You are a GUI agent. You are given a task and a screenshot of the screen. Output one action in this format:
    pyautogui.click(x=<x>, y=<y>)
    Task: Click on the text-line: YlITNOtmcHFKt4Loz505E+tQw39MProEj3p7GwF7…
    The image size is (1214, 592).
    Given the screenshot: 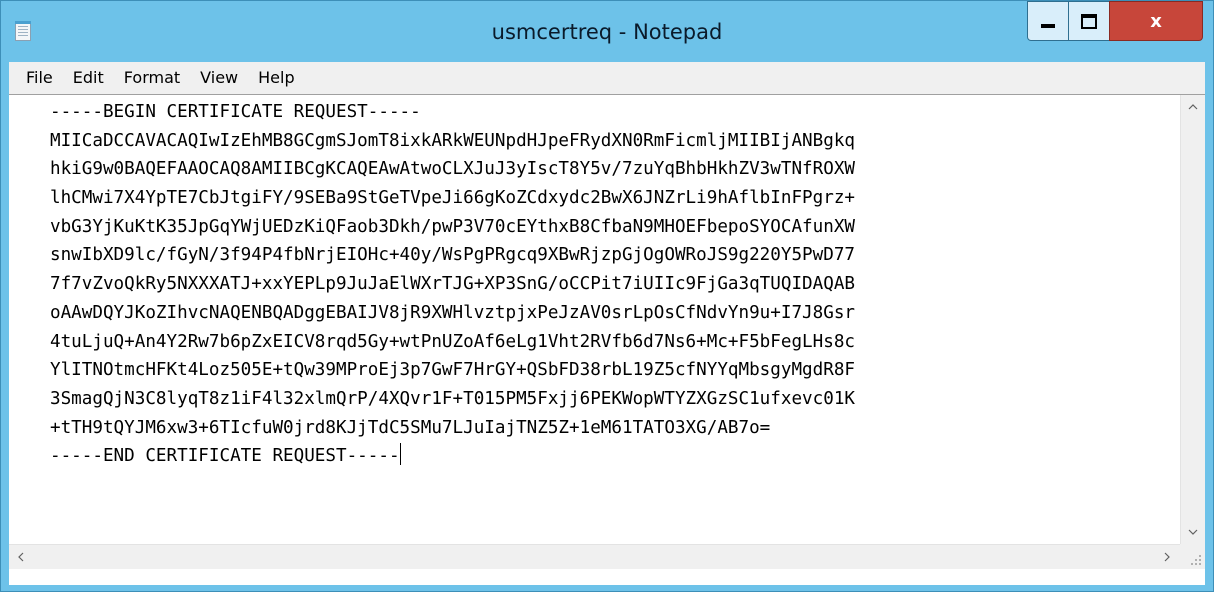 What is the action you would take?
    pyautogui.click(x=453, y=370)
    